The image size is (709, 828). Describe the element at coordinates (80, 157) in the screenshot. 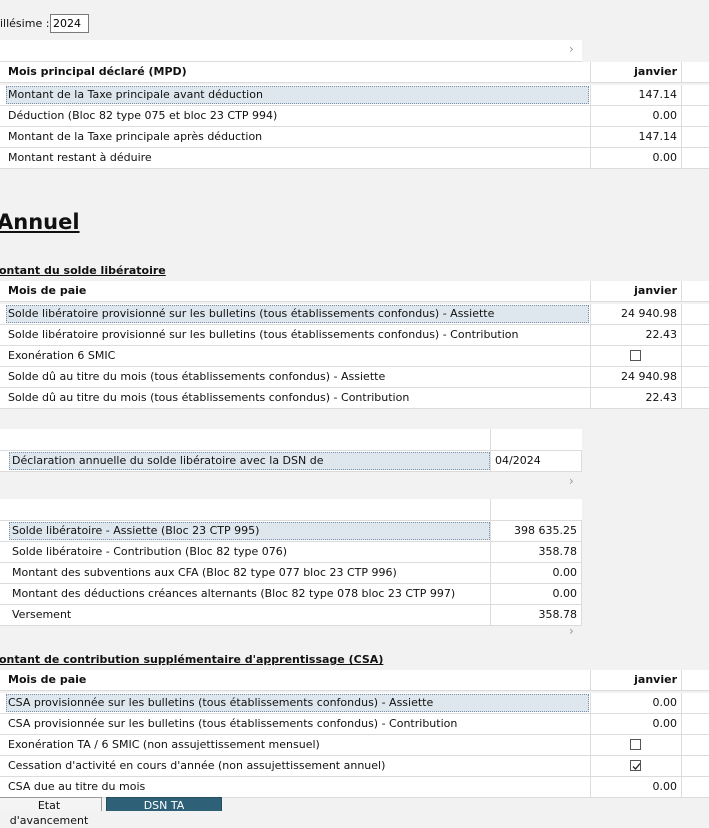

I see `tpa-row-label: Montant restant à déduire` at that location.